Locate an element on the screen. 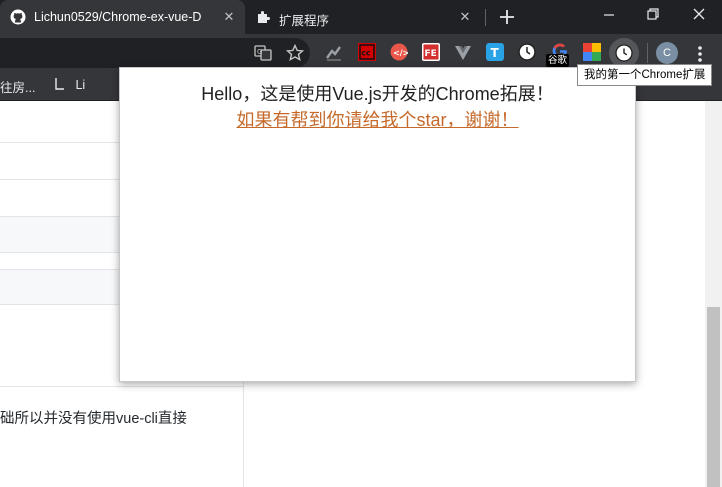 The height and width of the screenshot is (487, 722). new-tab-icon is located at coordinates (507, 17).